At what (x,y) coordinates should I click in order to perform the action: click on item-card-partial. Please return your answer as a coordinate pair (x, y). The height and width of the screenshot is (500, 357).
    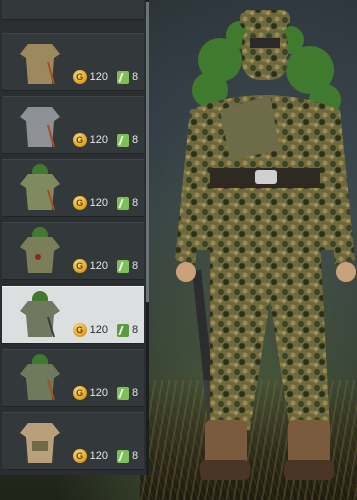
    Looking at the image, I should click on (73, 10).